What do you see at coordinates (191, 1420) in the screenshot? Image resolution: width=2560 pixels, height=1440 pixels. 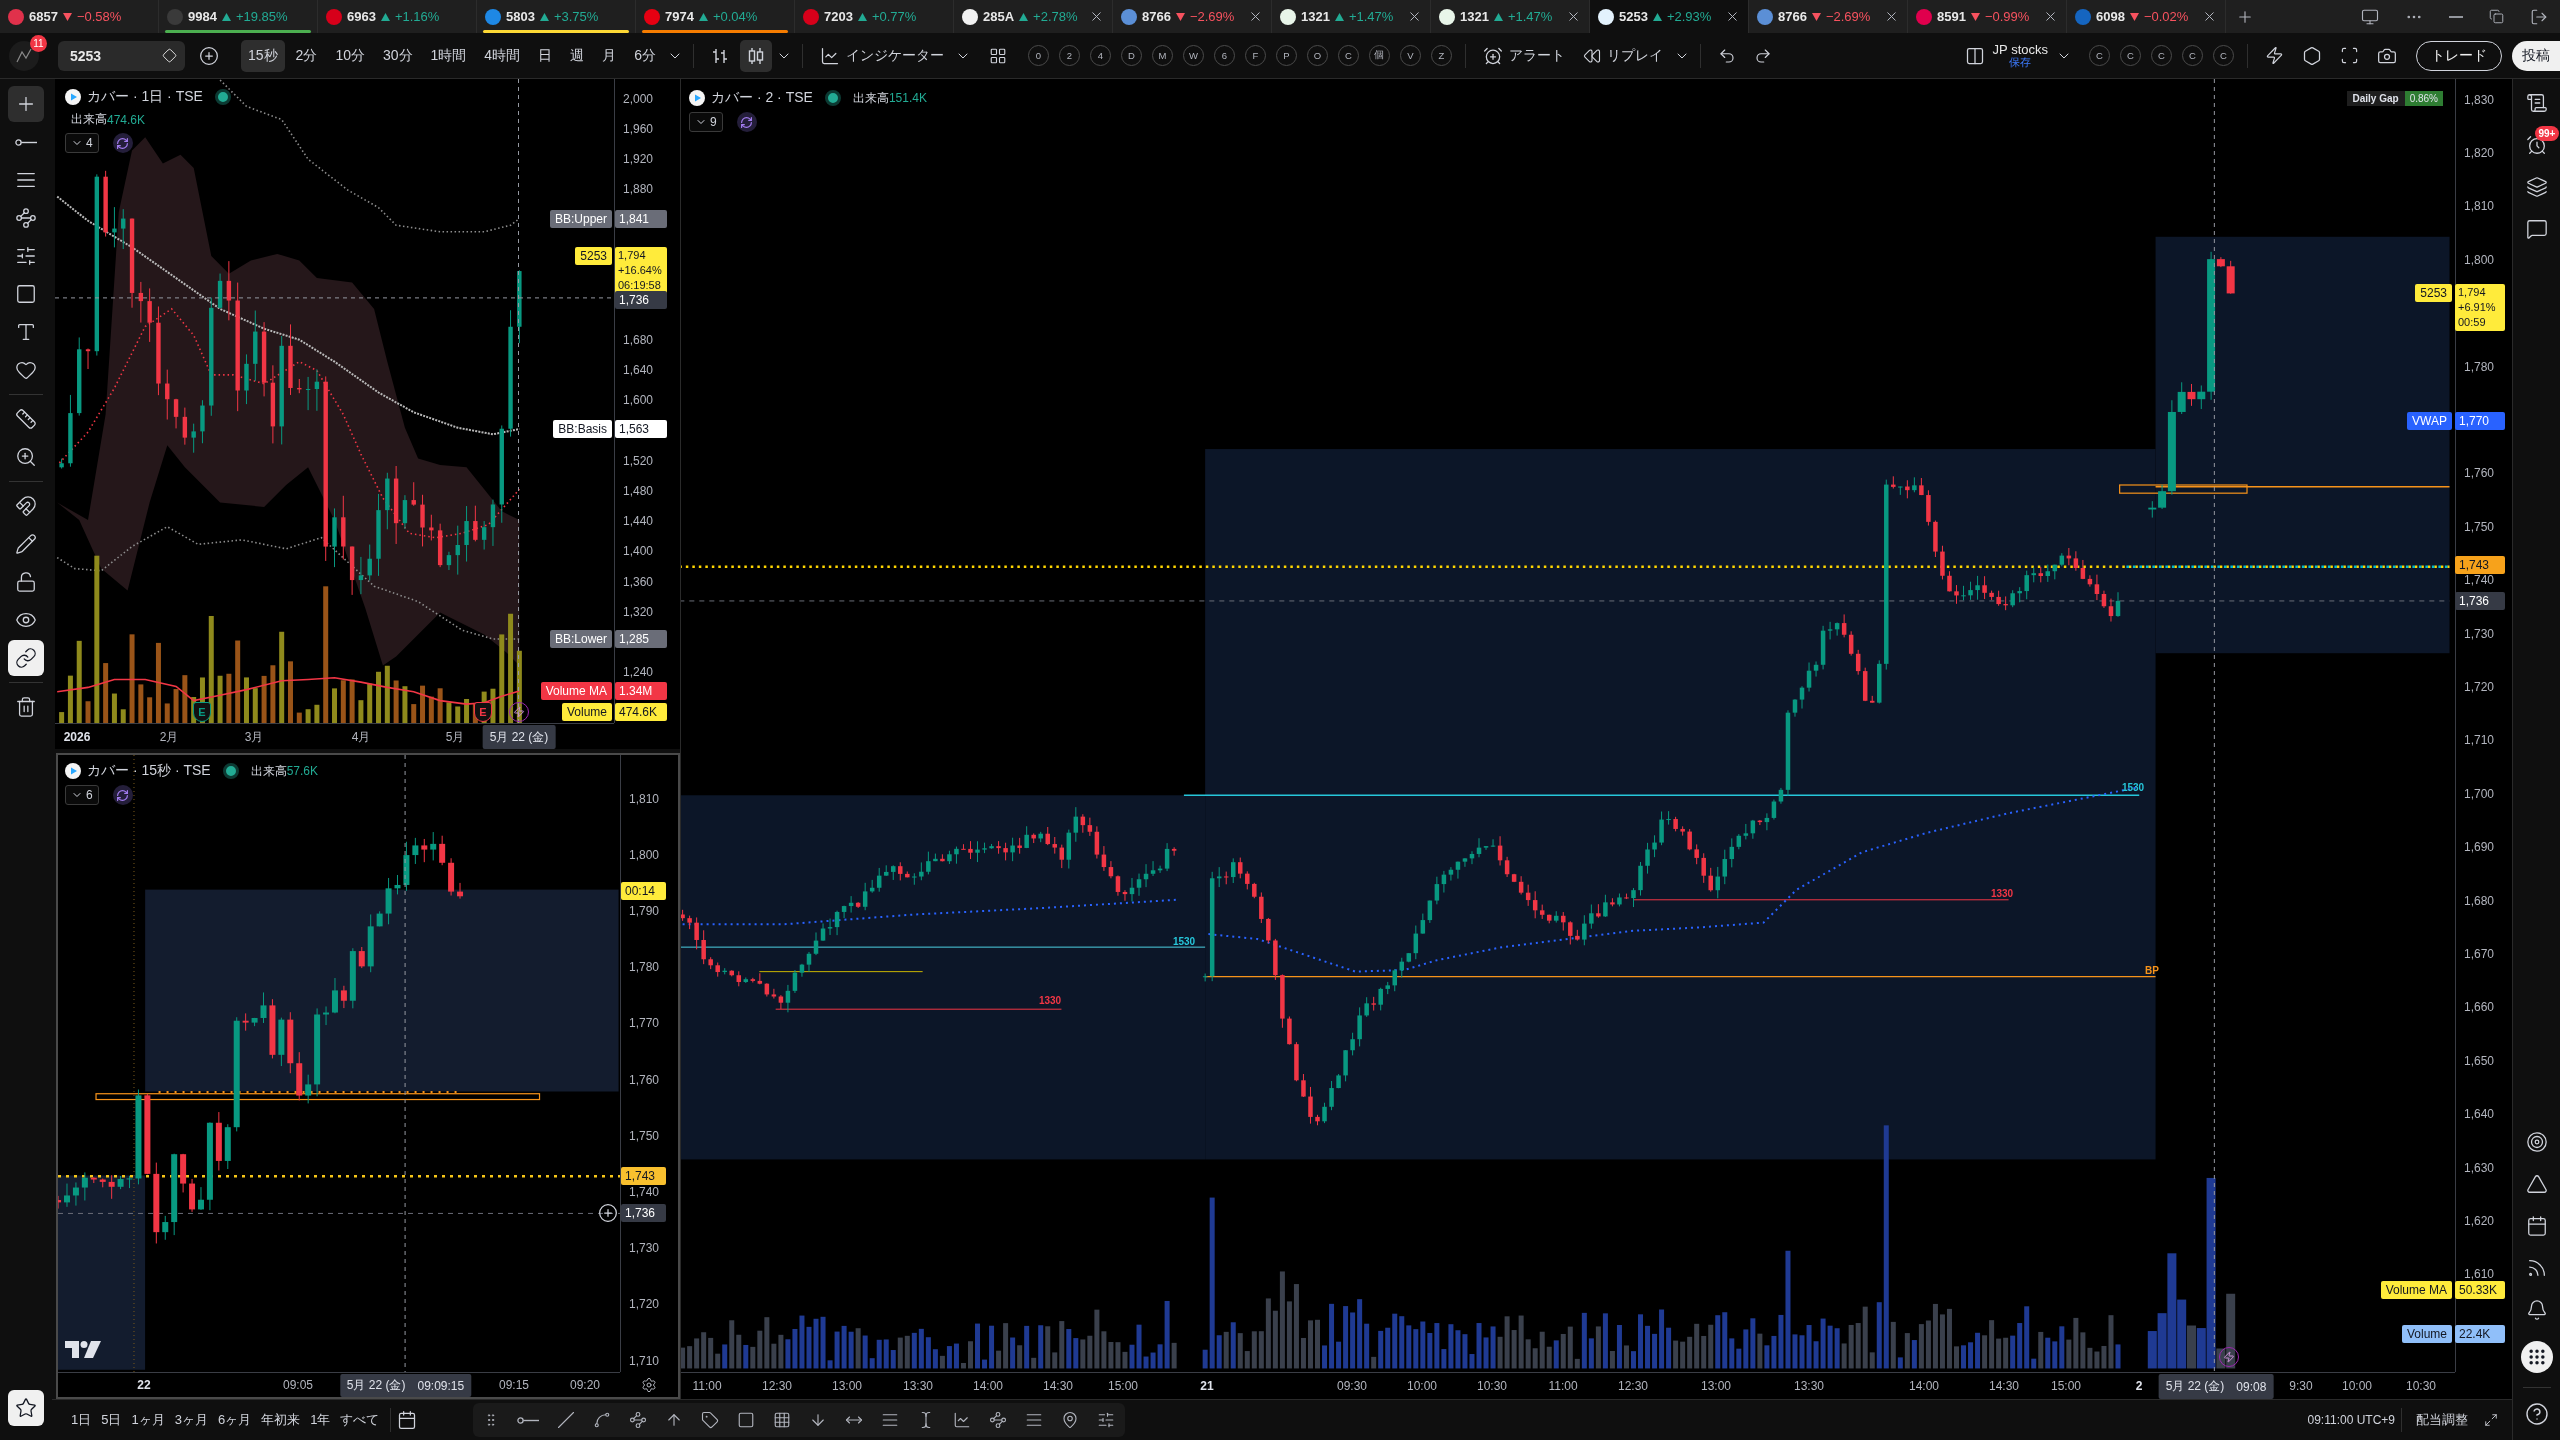 I see `date-range-button: 3ヶ月` at bounding box center [191, 1420].